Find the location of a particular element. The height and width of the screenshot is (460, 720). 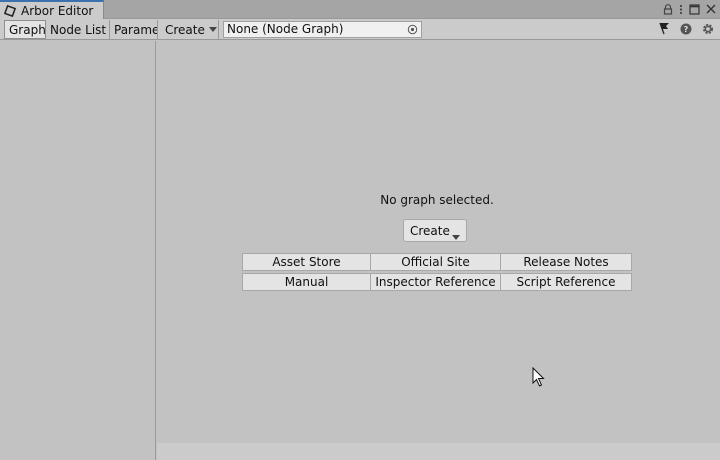

release-notes-button: Release Notes is located at coordinates (566, 262).